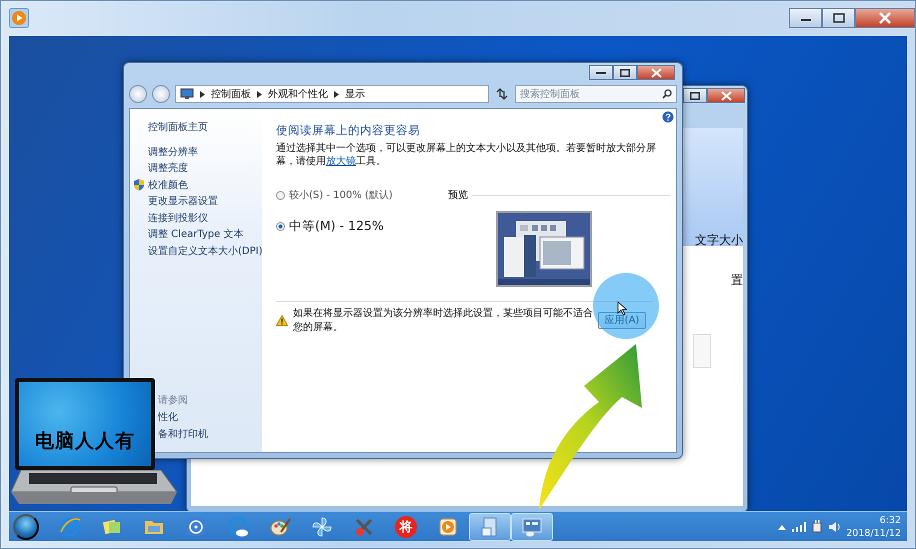 The image size is (916, 549). What do you see at coordinates (737, 280) in the screenshot?
I see `window-text: 置` at bounding box center [737, 280].